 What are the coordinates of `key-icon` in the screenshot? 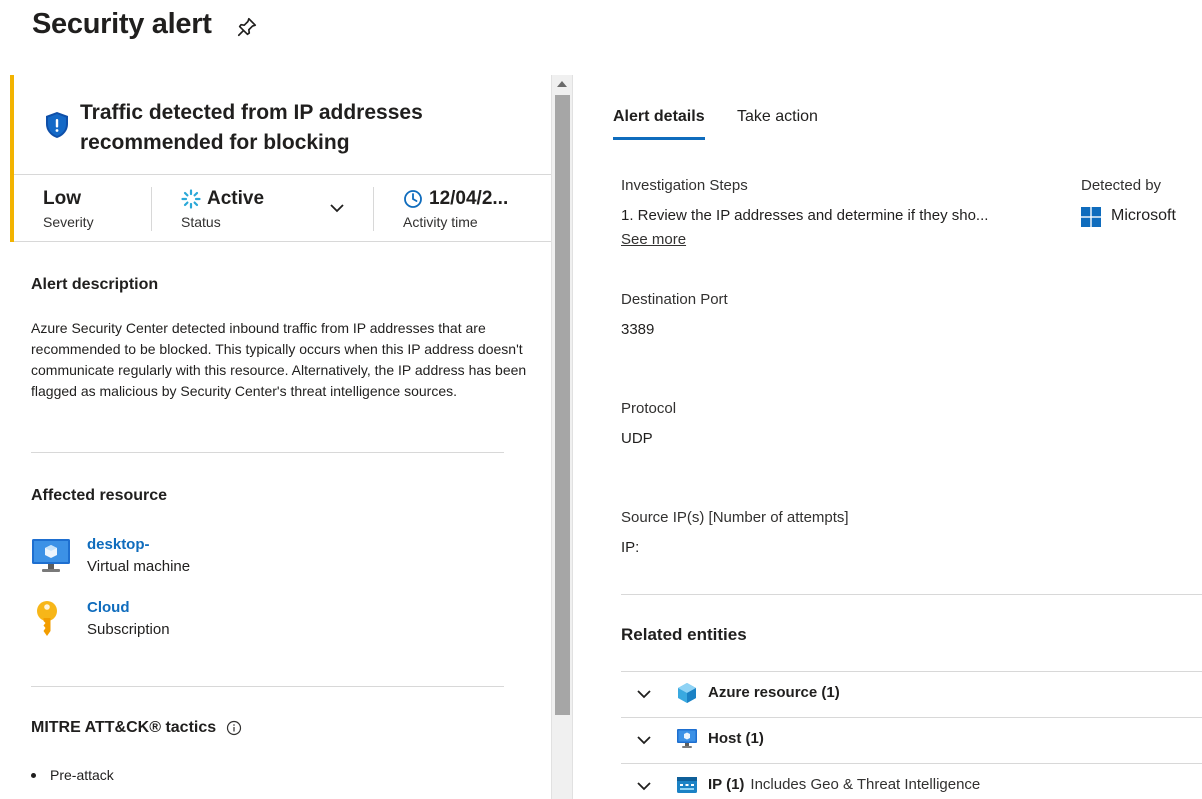 It's located at (47, 618).